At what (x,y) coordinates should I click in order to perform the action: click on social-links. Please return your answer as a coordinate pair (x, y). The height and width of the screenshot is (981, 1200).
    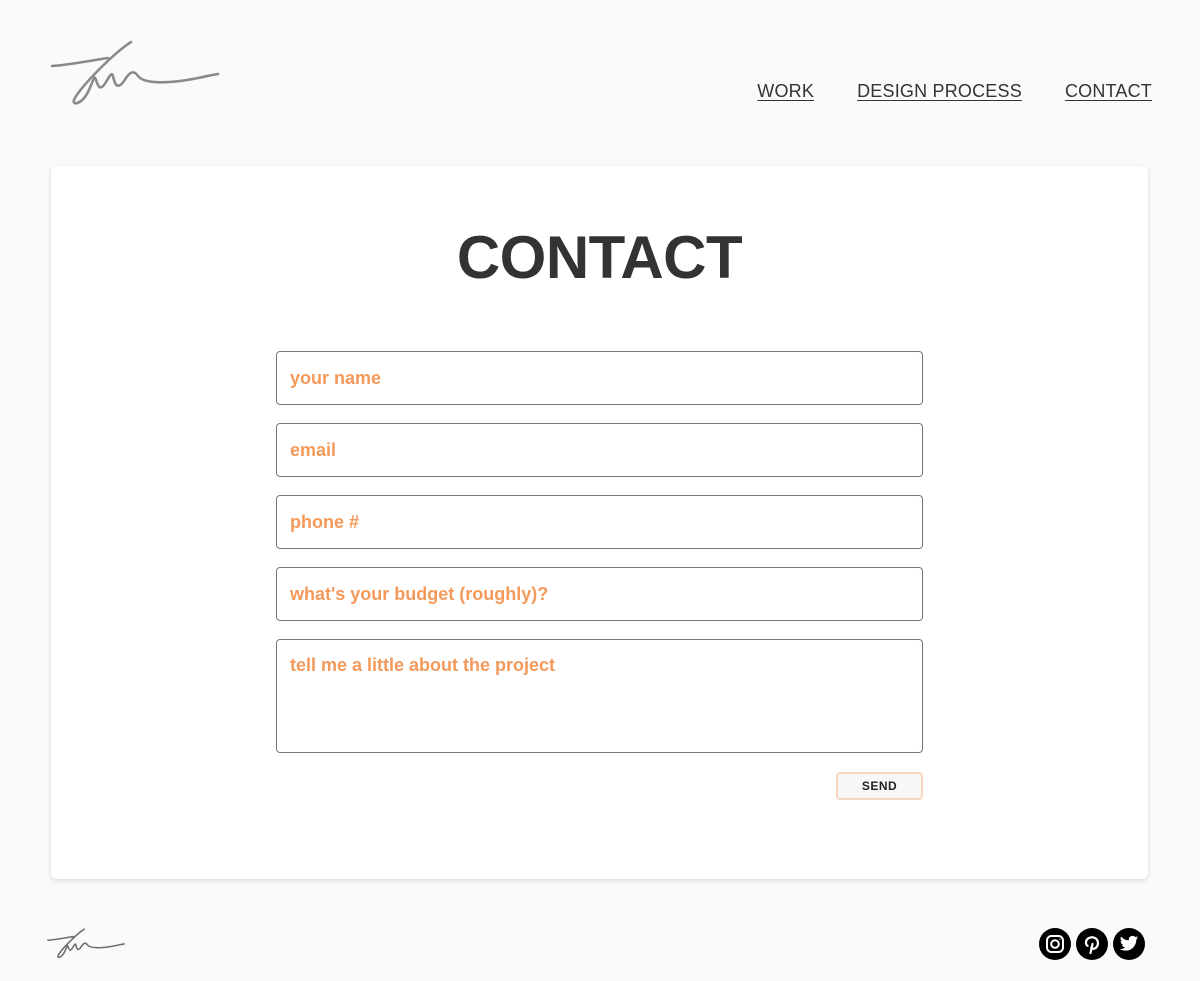
    Looking at the image, I should click on (1092, 944).